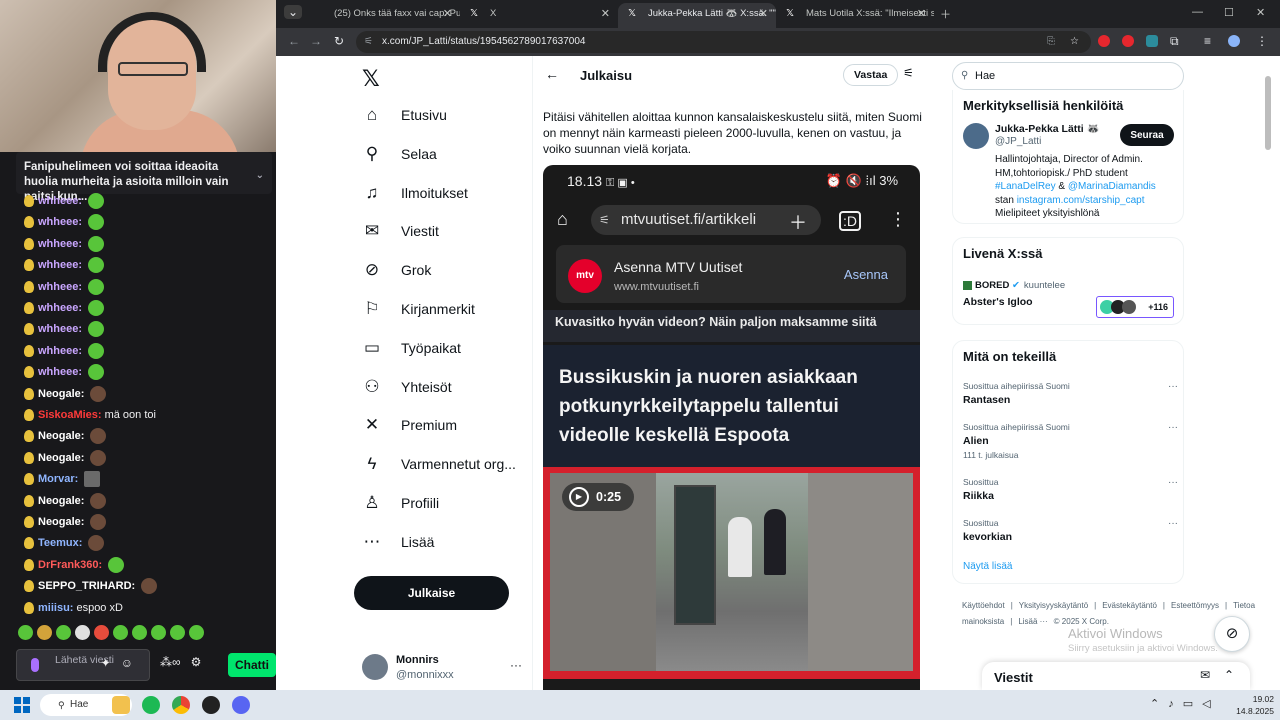 The width and height of the screenshot is (1280, 720). What do you see at coordinates (539, 15) in the screenshot?
I see `tab-x-home: 𝕏 X ✕` at bounding box center [539, 15].